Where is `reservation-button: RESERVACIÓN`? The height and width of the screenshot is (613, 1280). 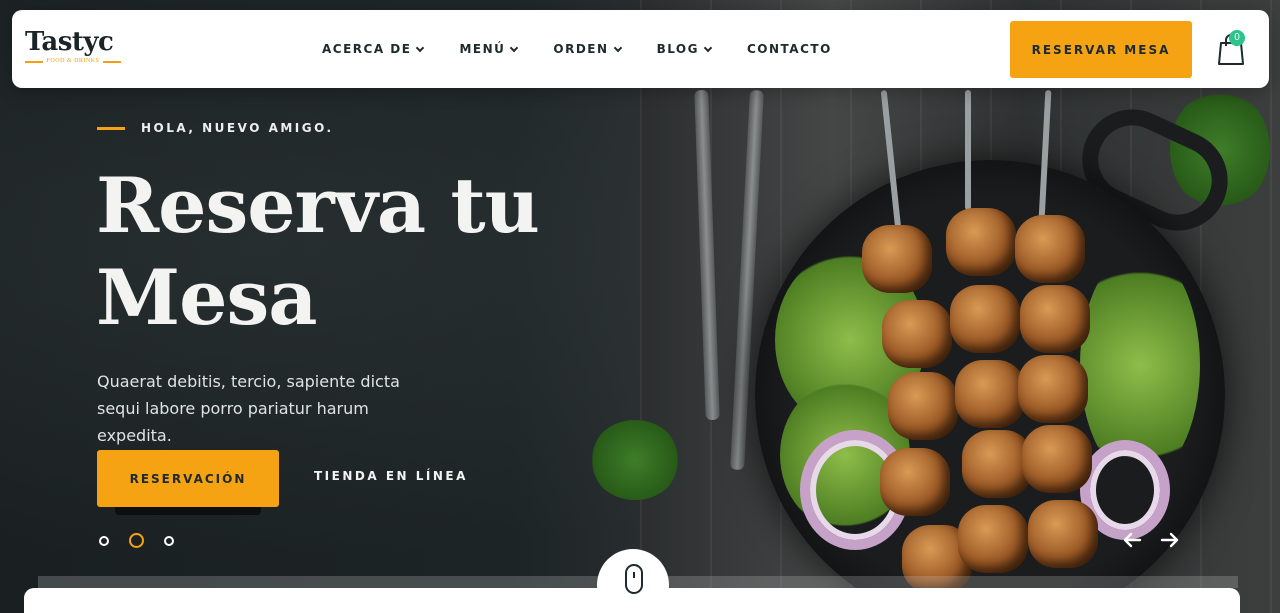 reservation-button: RESERVACIÓN is located at coordinates (188, 478).